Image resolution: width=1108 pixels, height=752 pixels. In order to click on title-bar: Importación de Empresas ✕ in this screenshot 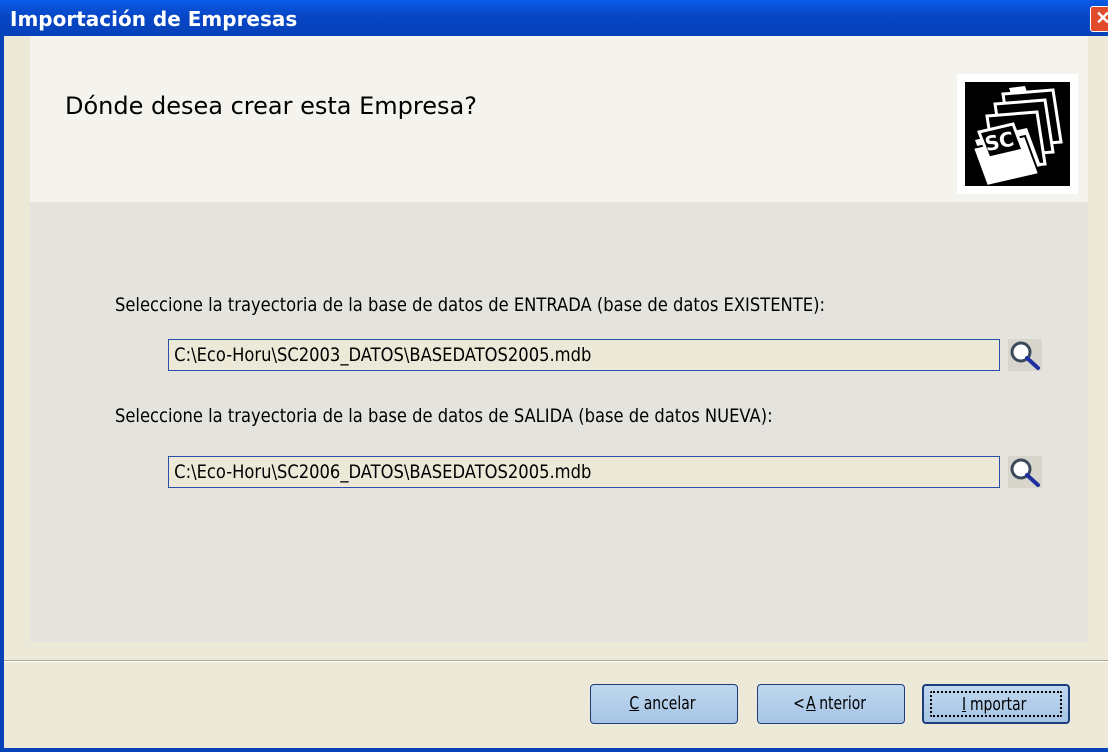, I will do `click(554, 18)`.